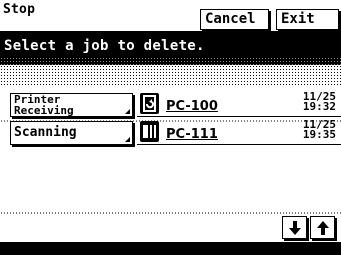 This screenshot has width=341, height=255. I want to click on job-type-button-scanning: Scanning, so click(71, 133).